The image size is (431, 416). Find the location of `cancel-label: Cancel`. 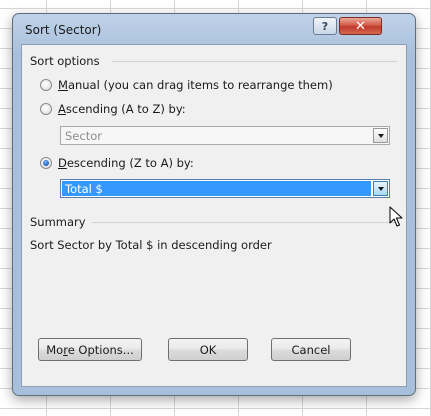

cancel-label: Cancel is located at coordinates (311, 349).